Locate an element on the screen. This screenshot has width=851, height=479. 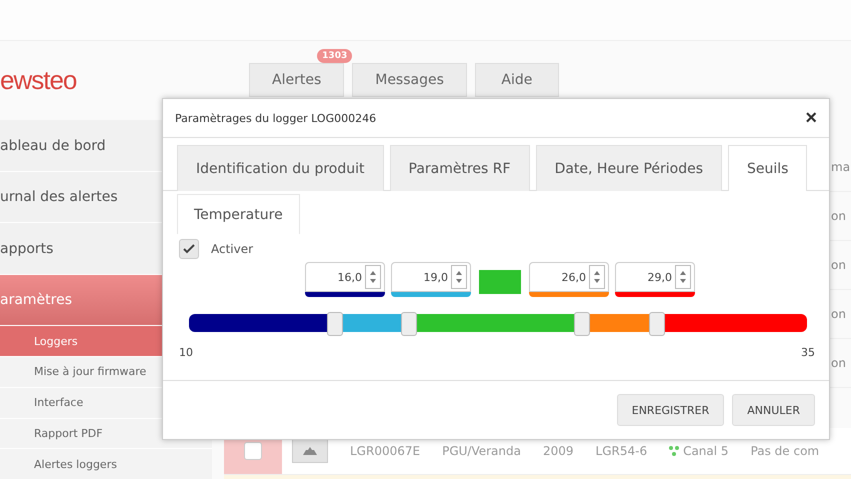
tab: Paramètres RF is located at coordinates (460, 168).